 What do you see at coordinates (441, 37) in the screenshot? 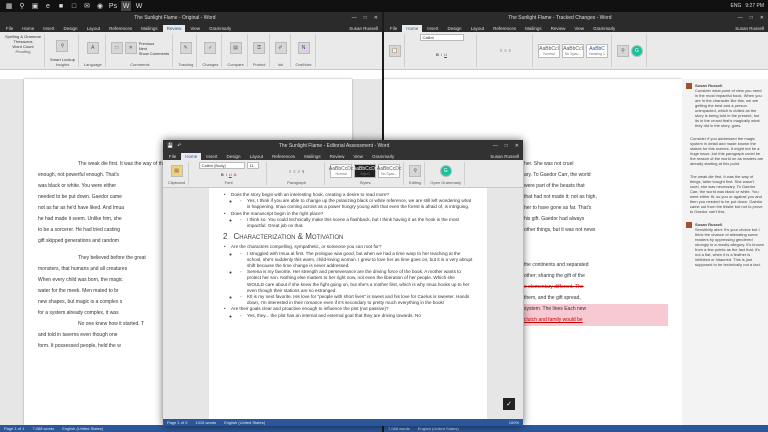
I see `font-name-box: Calibri` at bounding box center [441, 37].